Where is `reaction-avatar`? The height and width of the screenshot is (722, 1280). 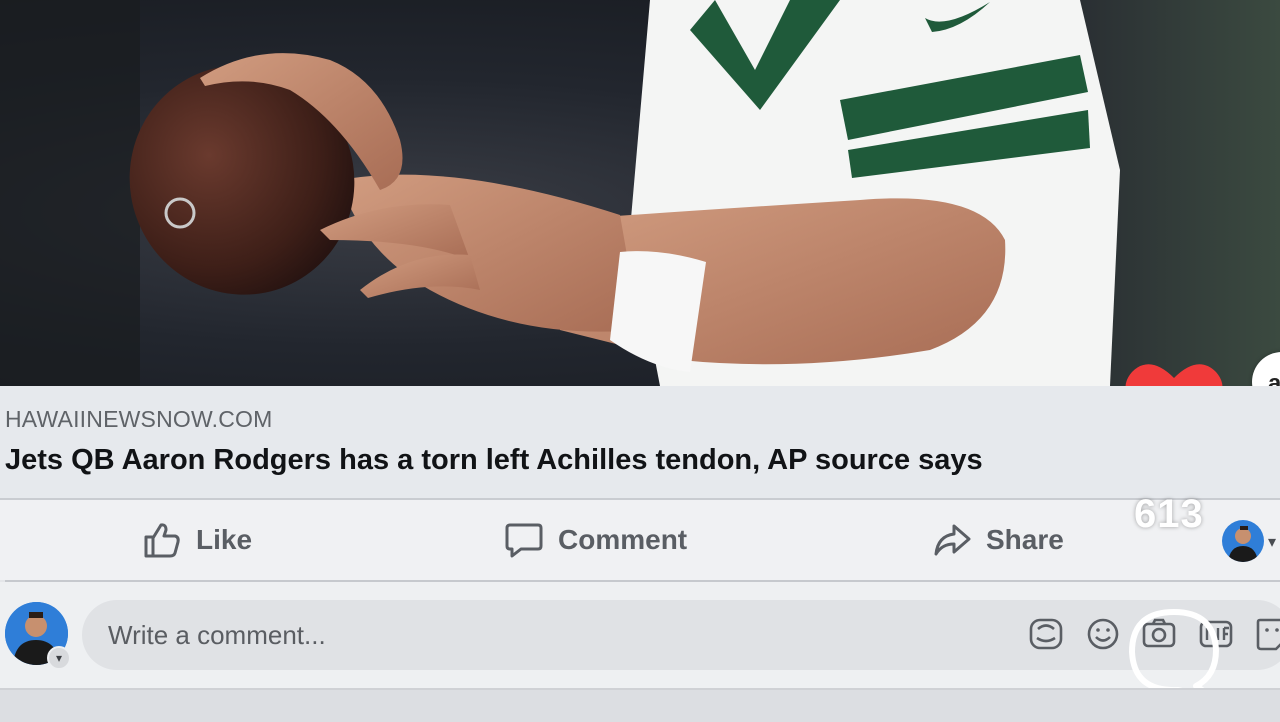 reaction-avatar is located at coordinates (1243, 541).